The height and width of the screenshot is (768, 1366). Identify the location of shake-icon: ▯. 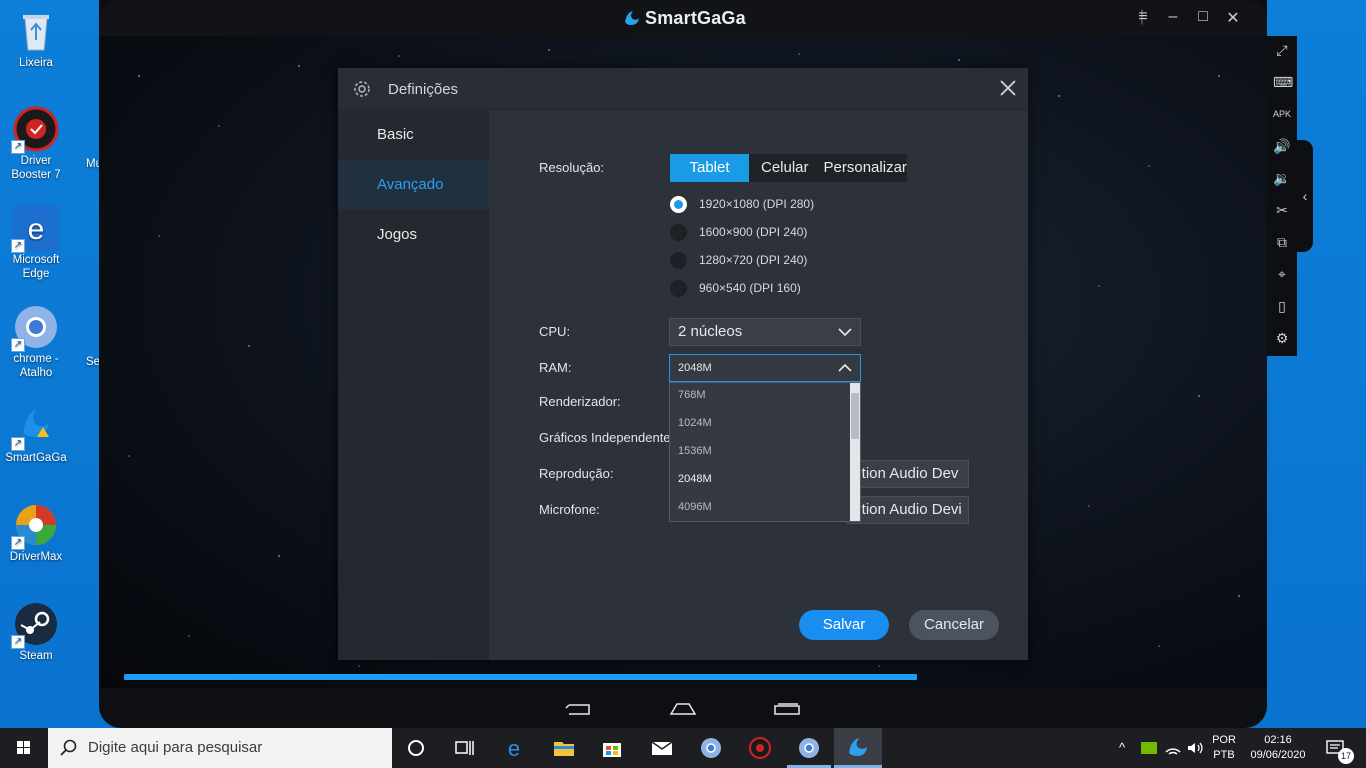
(1282, 306).